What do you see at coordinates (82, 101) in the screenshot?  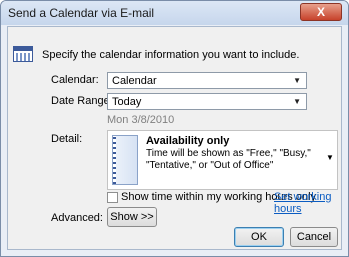 I see `date-range-label: Date Range:` at bounding box center [82, 101].